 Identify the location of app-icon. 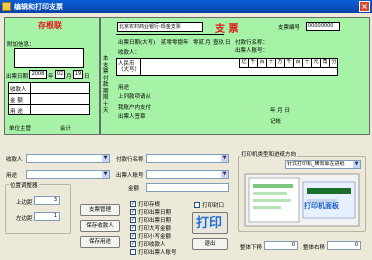
(6, 6).